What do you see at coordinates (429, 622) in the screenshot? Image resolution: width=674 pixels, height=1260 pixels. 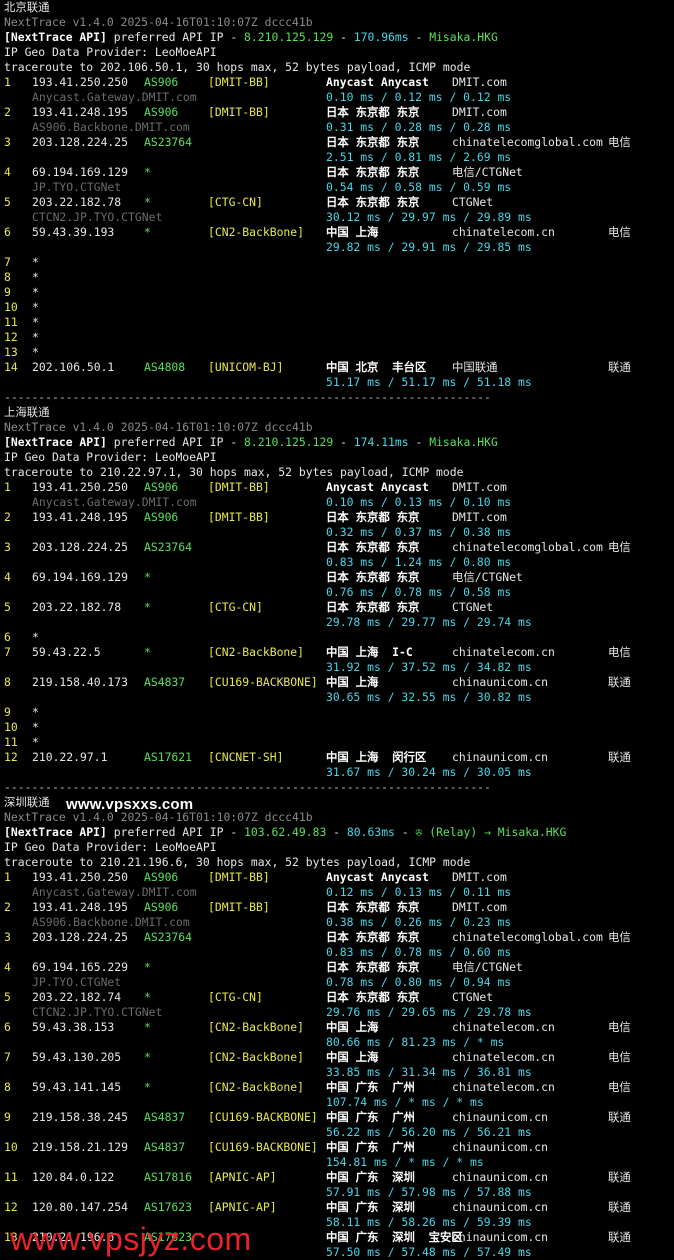 I see `hop-latency: 29.78 ms / 29.77 ms / 29.74 ms` at bounding box center [429, 622].